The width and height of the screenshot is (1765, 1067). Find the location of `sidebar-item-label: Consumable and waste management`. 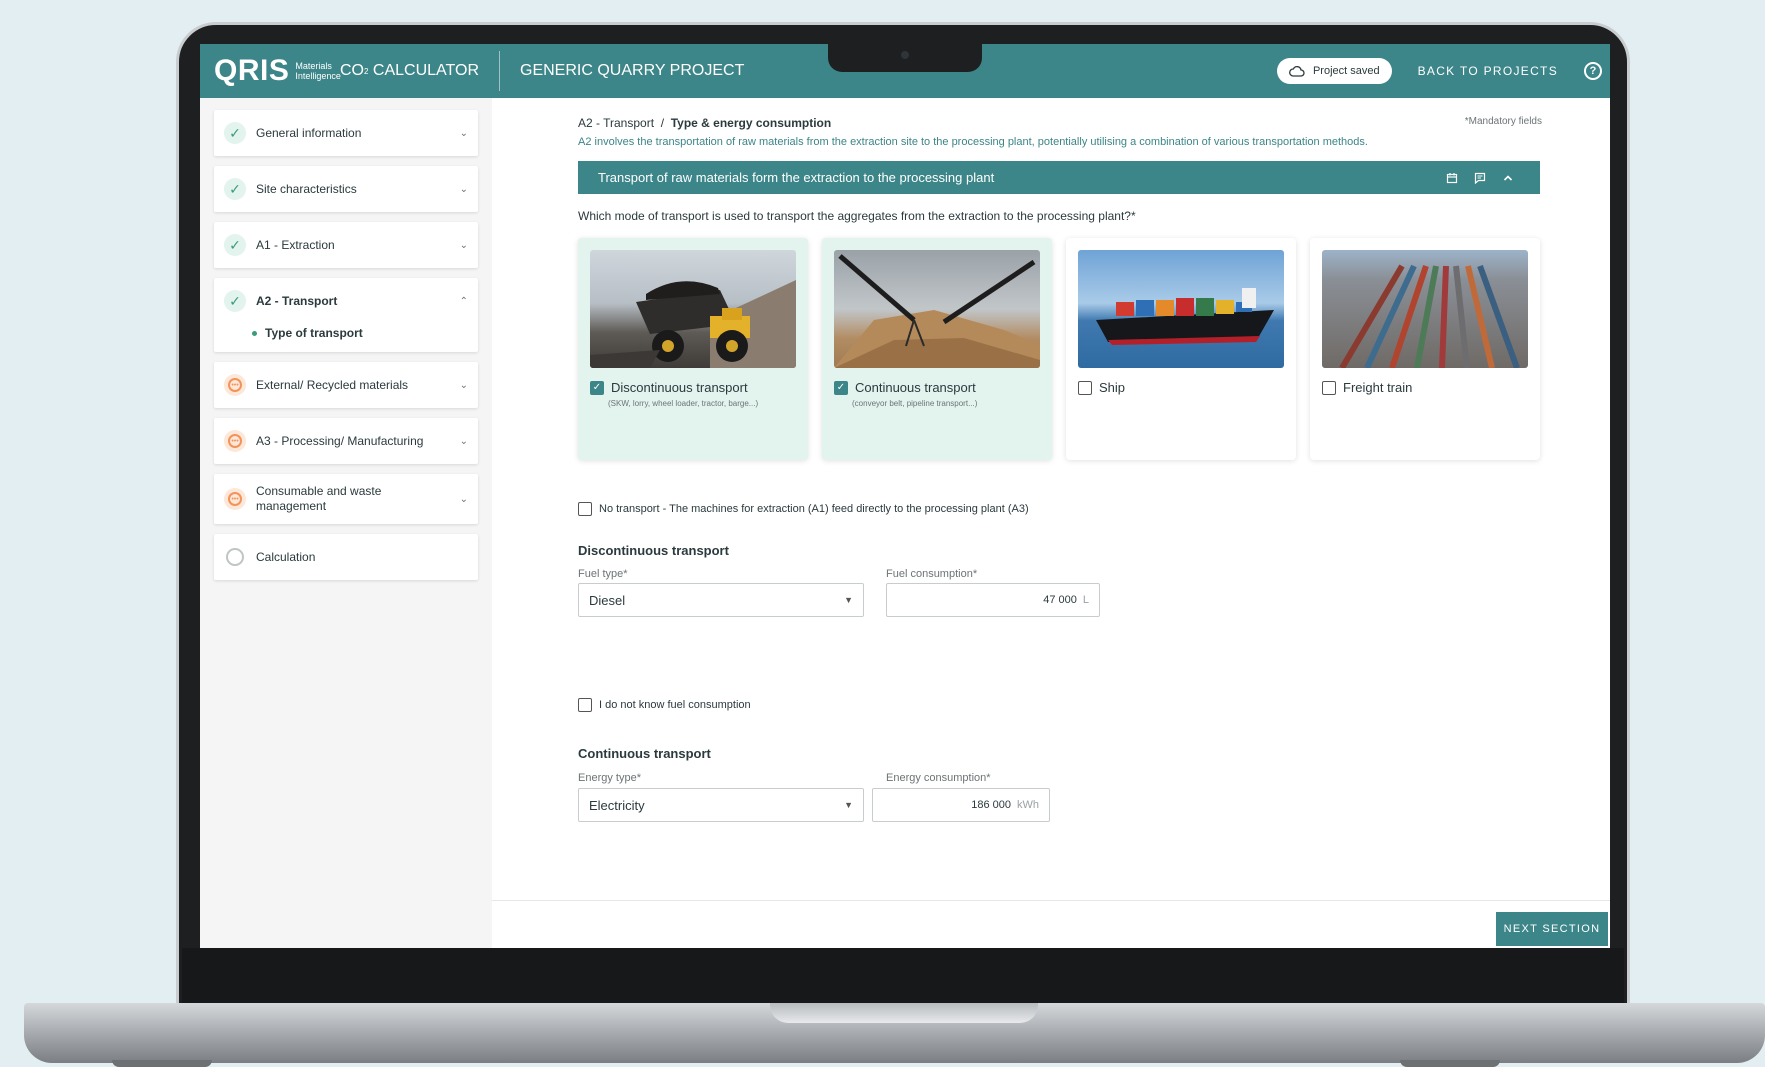

sidebar-item-label: Consumable and waste management is located at coordinates (319, 498).